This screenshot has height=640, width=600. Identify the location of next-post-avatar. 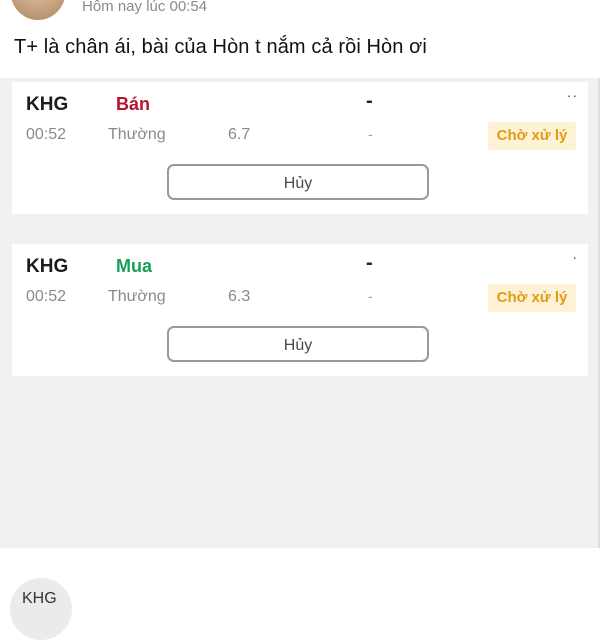
(41, 609).